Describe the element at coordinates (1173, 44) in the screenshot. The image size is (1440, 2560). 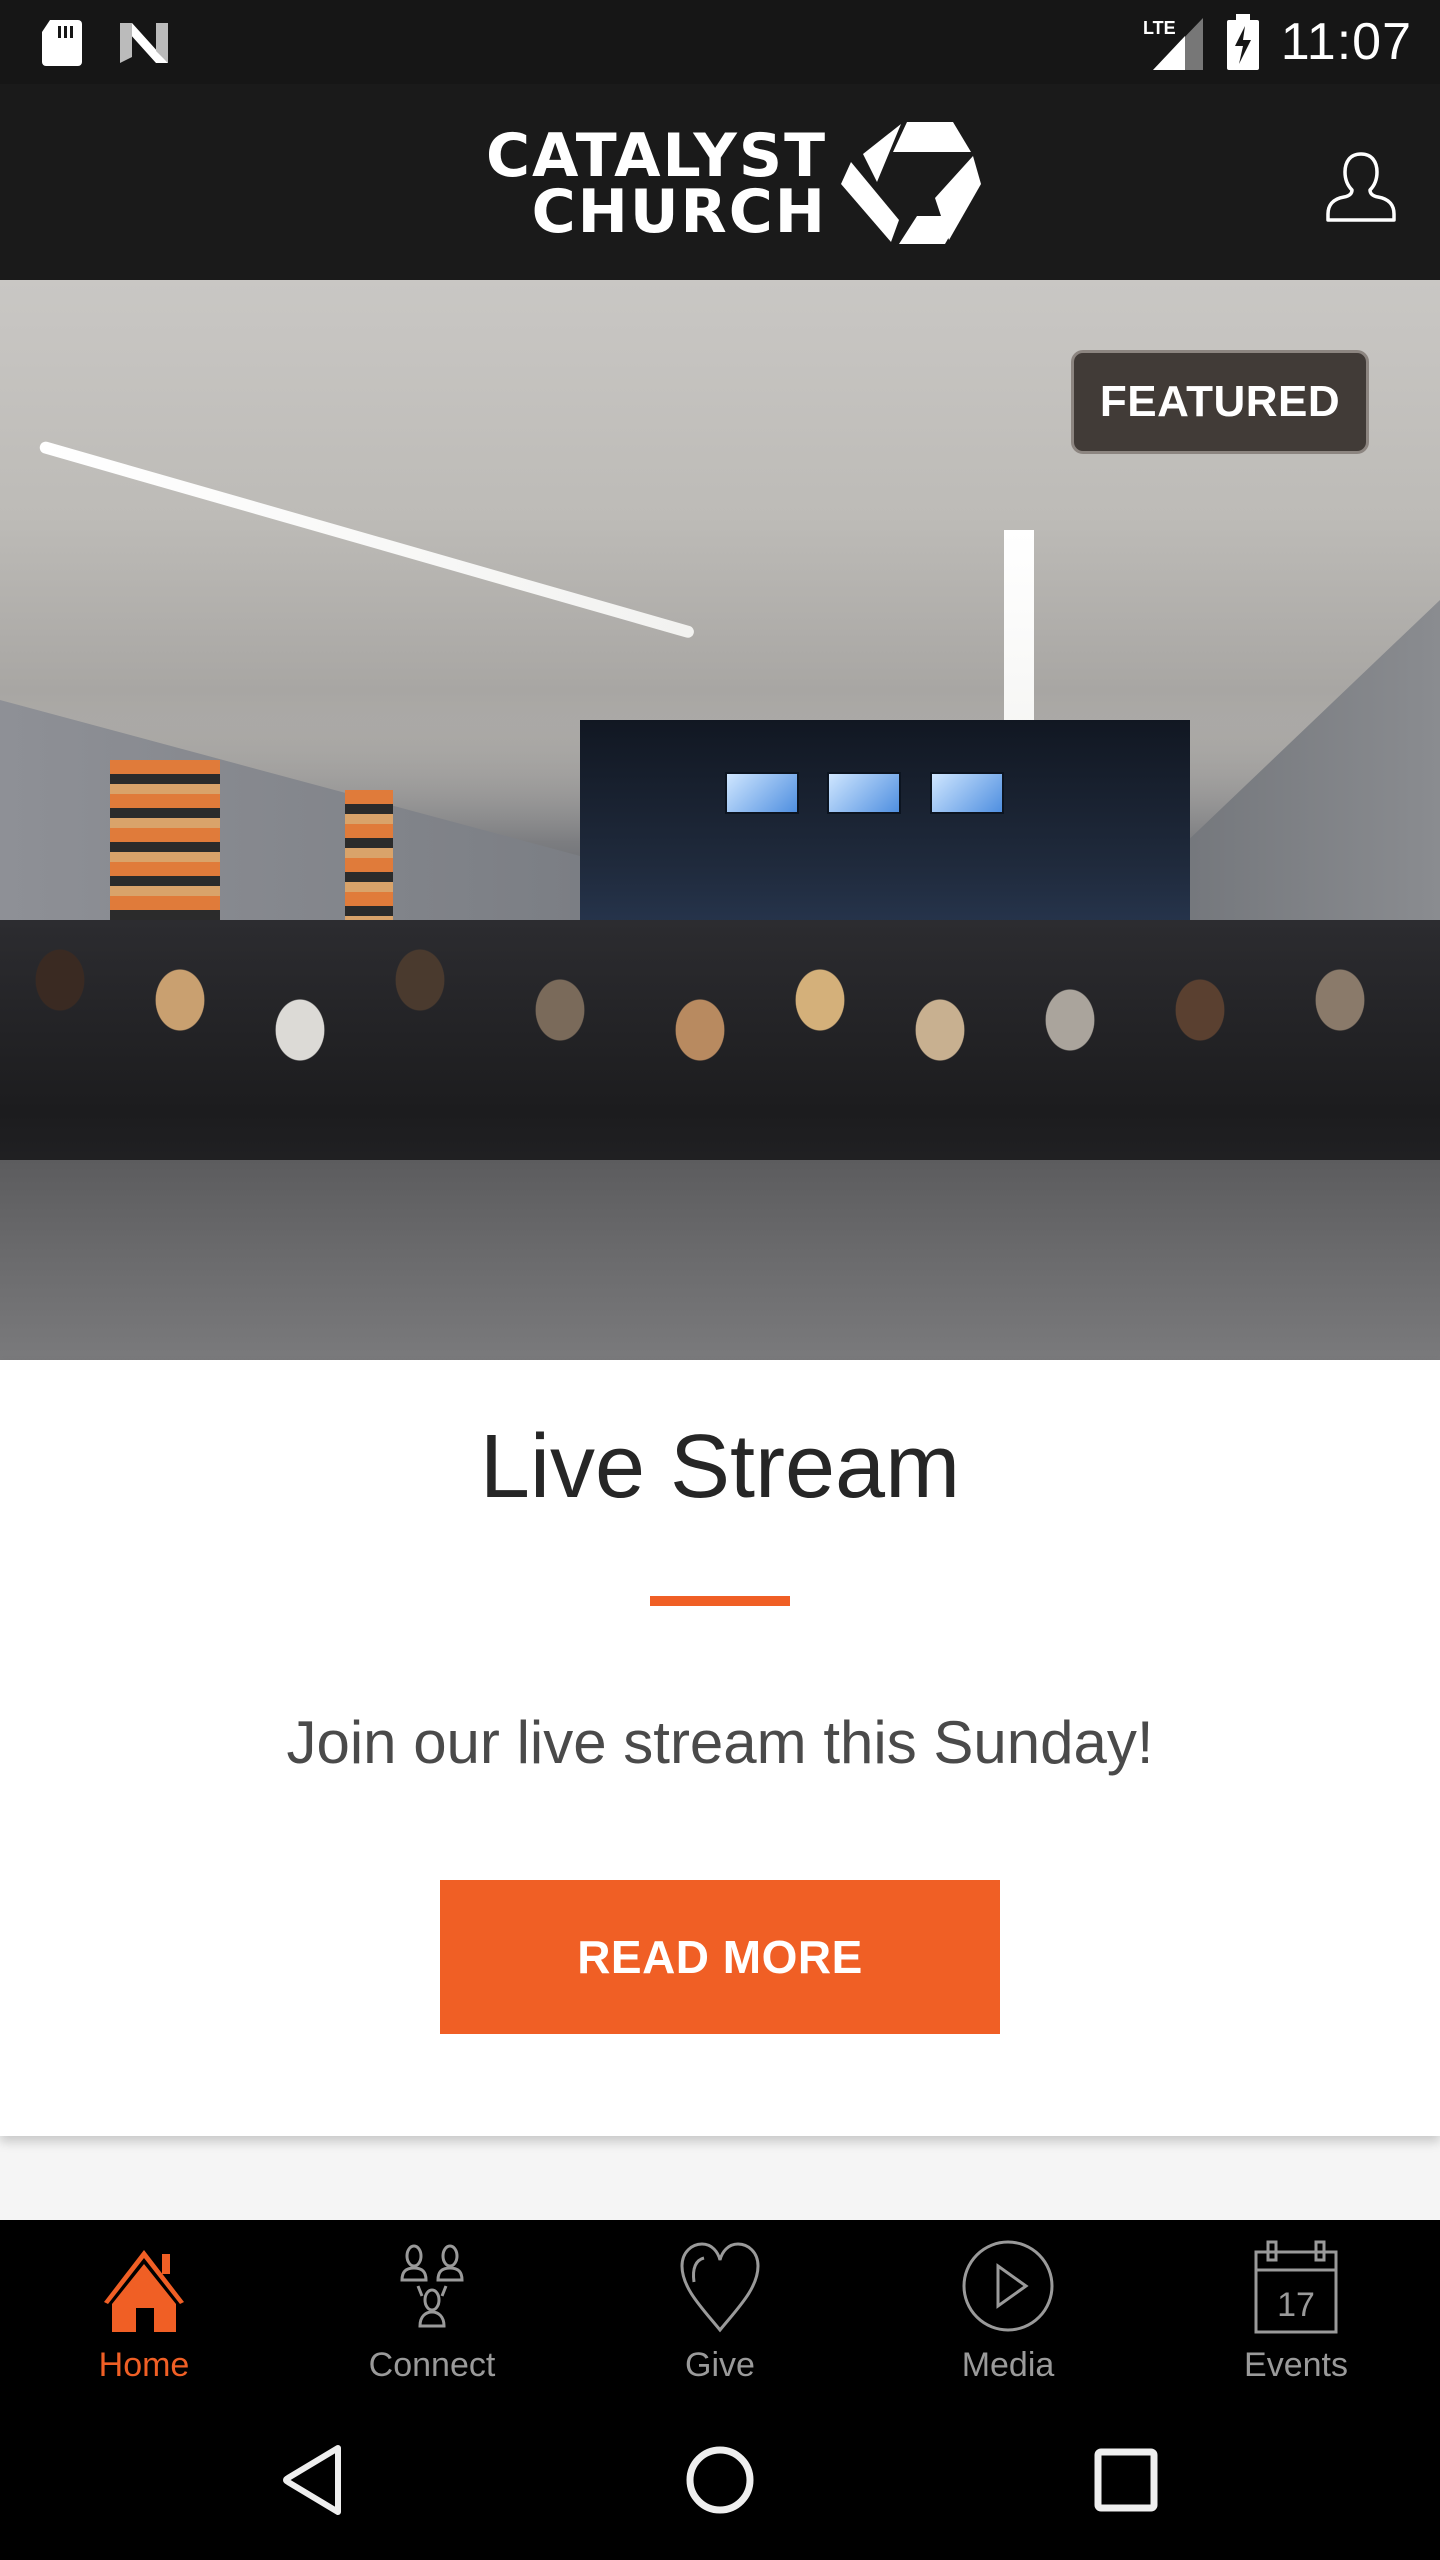
I see `lte-signal-icon: LTE` at that location.